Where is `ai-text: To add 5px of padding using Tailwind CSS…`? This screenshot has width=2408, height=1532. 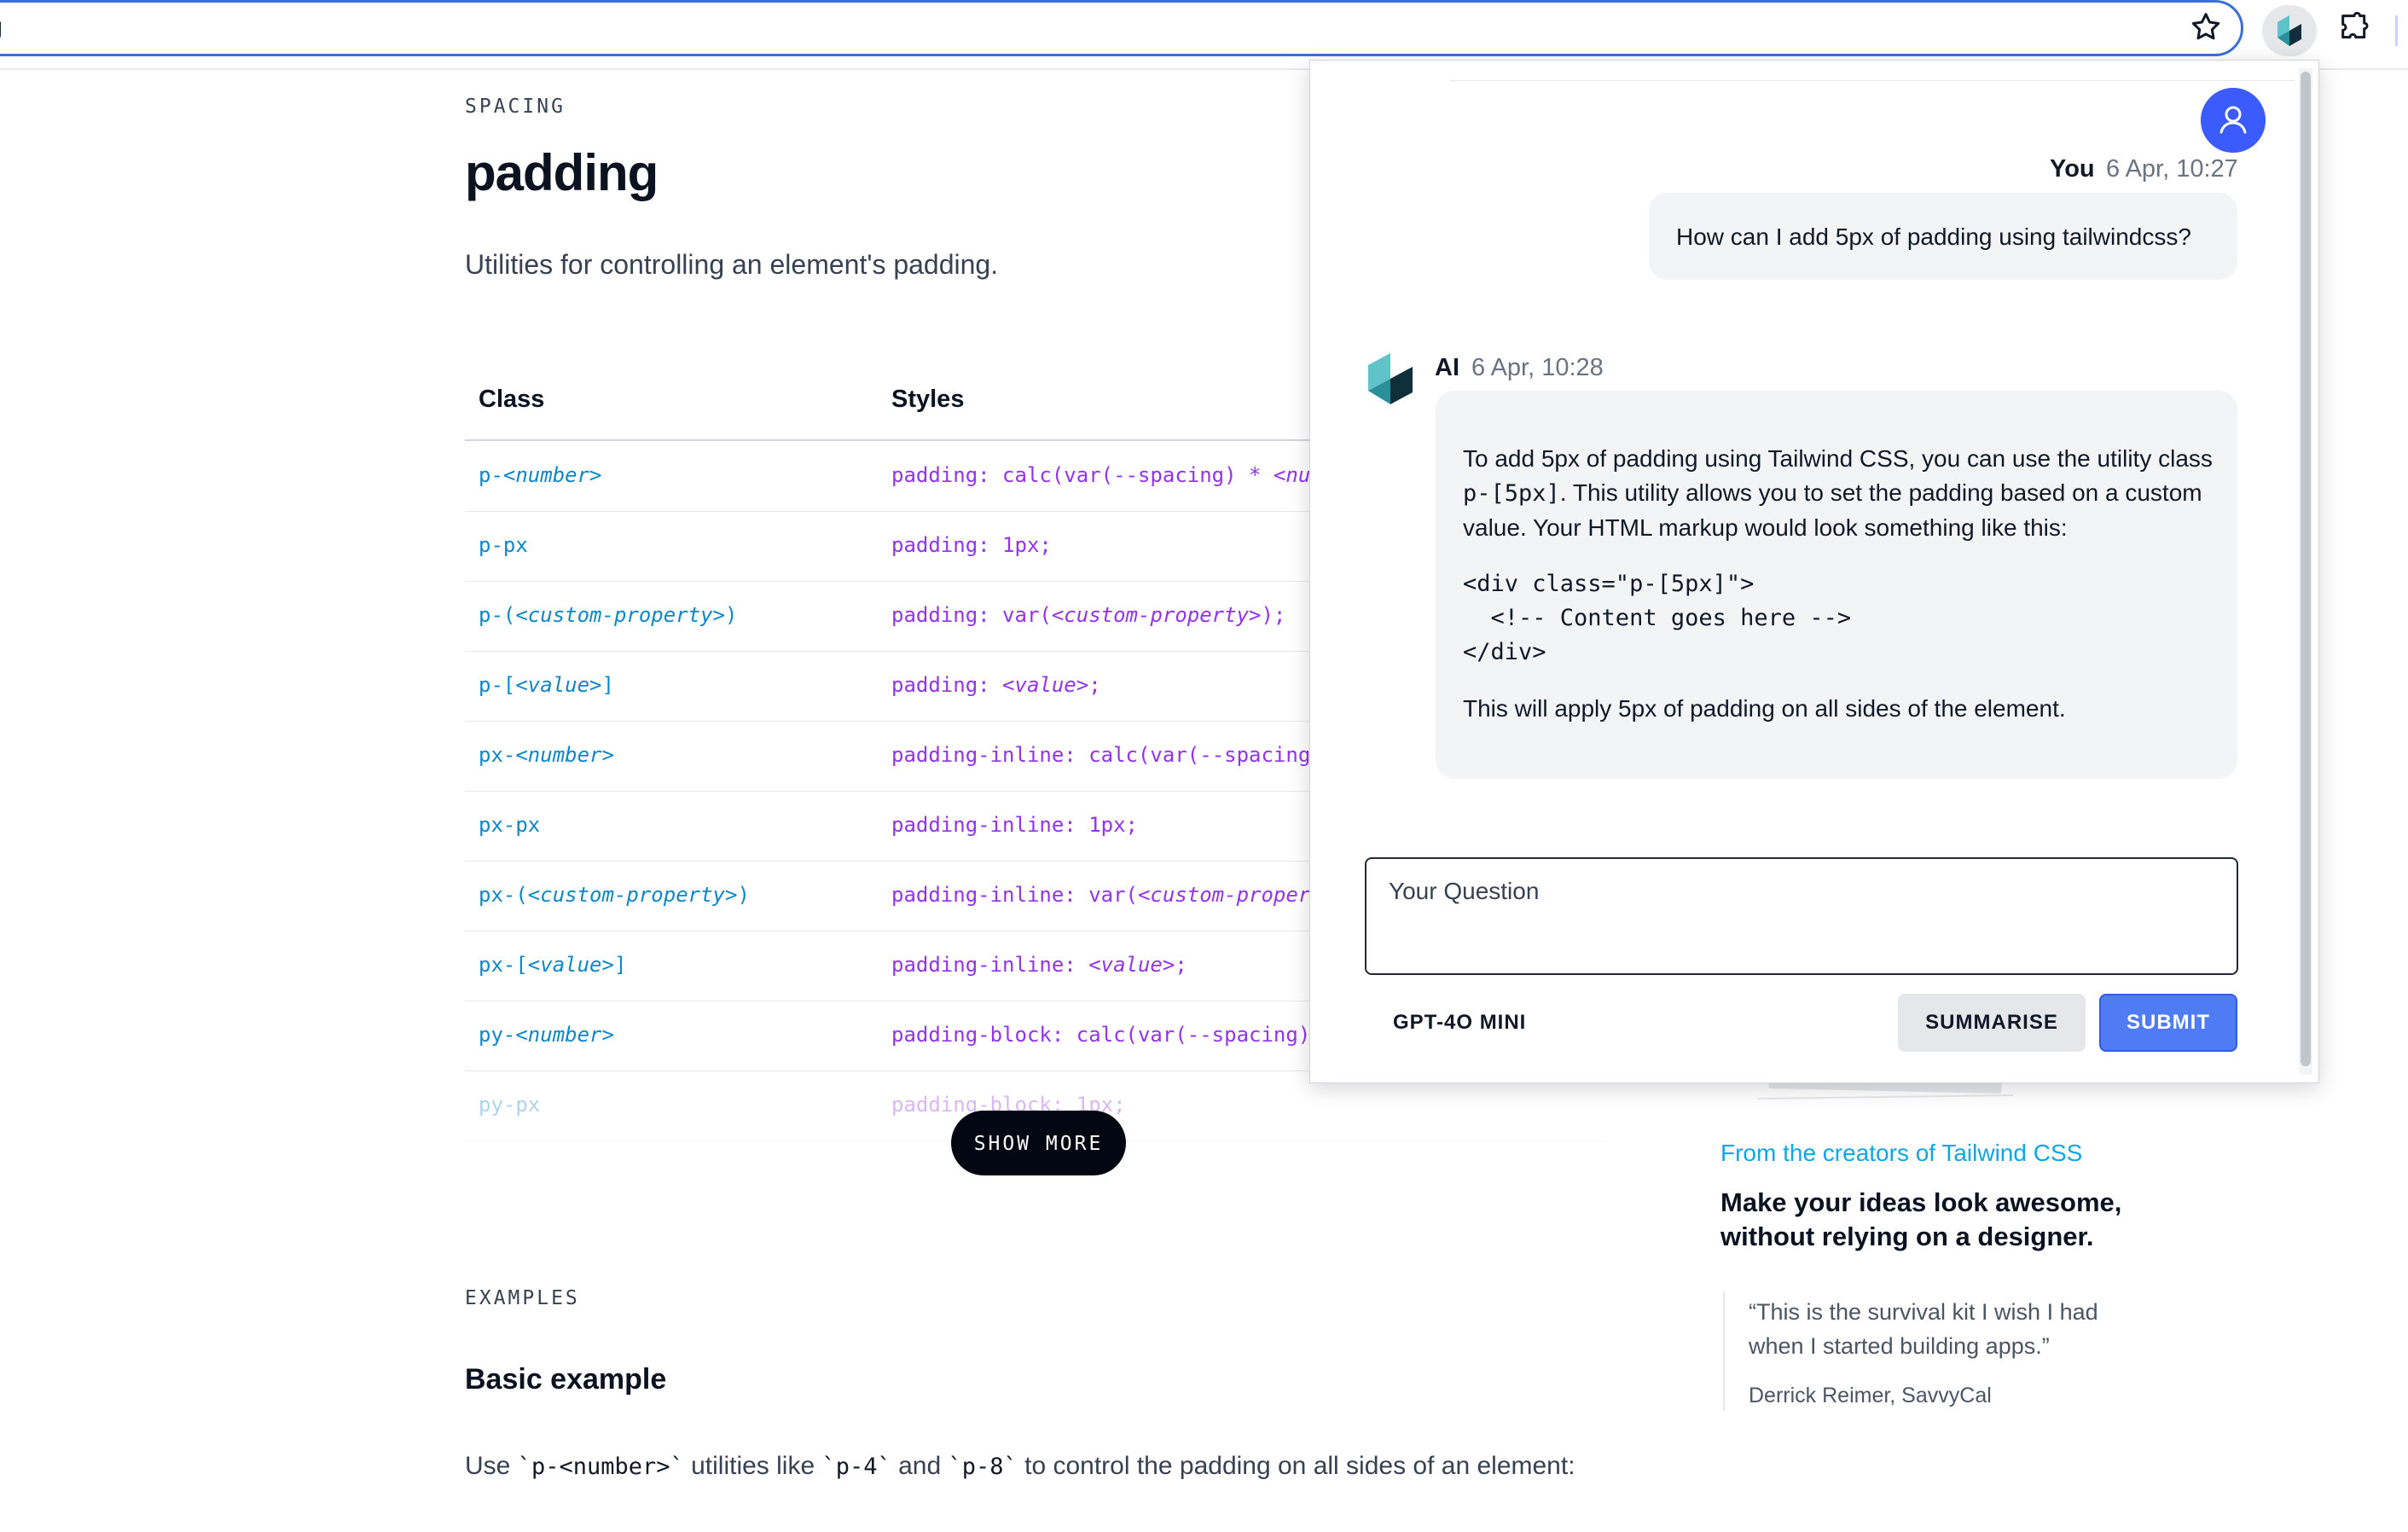 ai-text: To add 5px of padding using Tailwind CSS… is located at coordinates (1838, 458).